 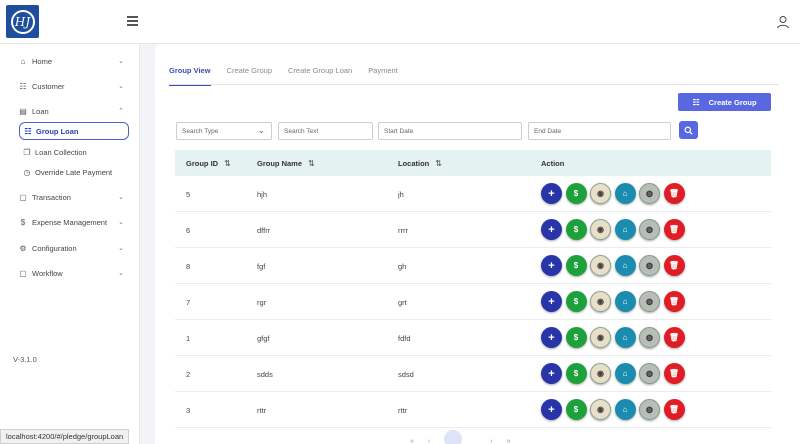 What do you see at coordinates (75, 172) in the screenshot?
I see `sidebar-item-override-late-payment: ◷ Override Late Payment` at bounding box center [75, 172].